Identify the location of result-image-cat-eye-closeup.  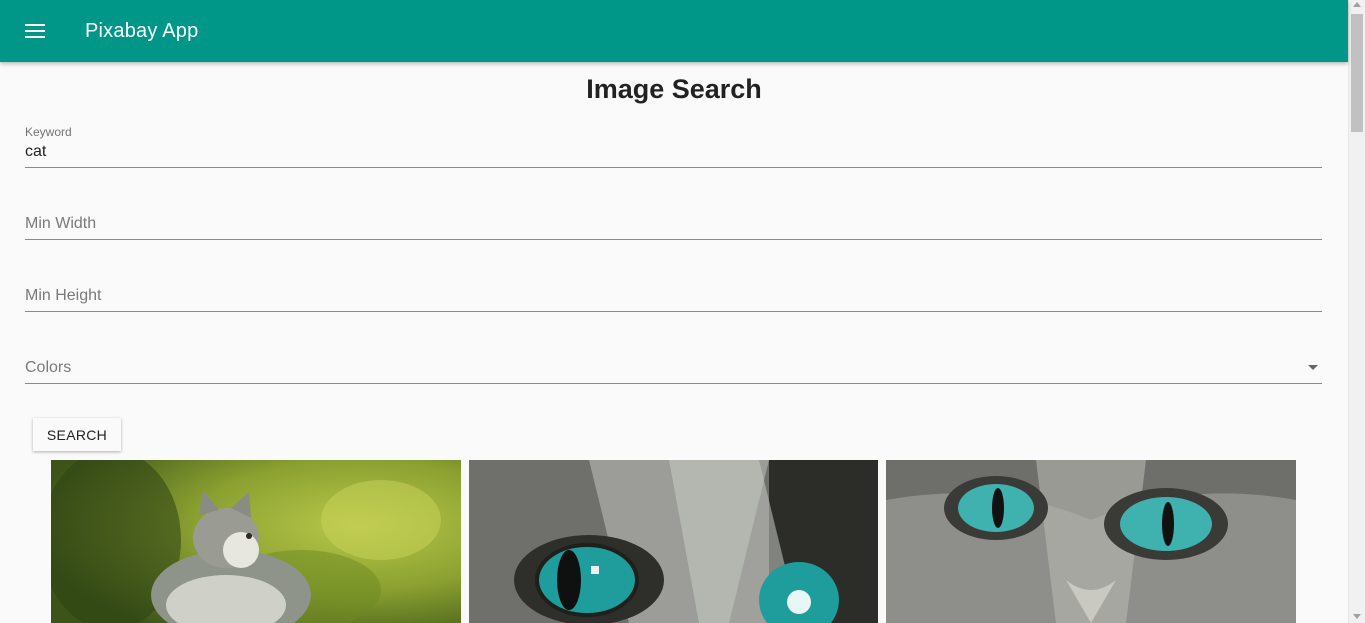
(673, 541).